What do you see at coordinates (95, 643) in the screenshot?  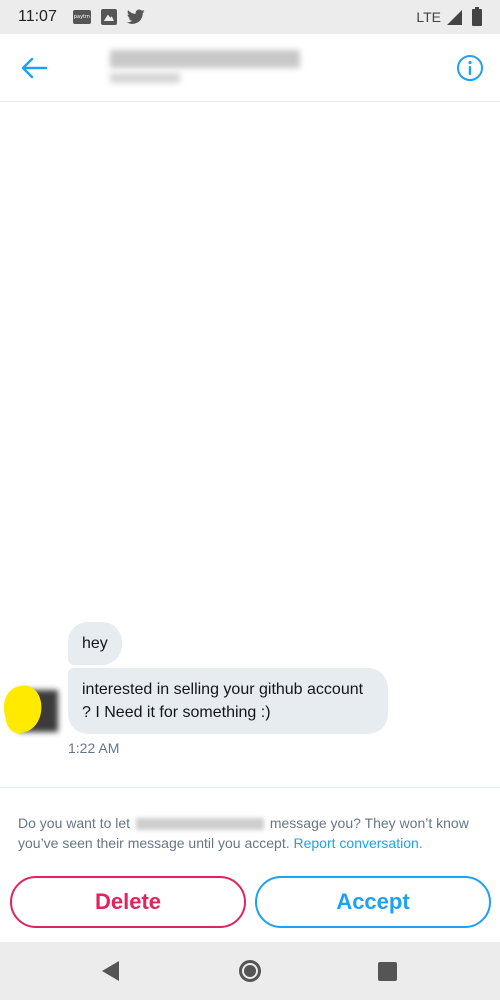 I see `message-bubble: hey` at bounding box center [95, 643].